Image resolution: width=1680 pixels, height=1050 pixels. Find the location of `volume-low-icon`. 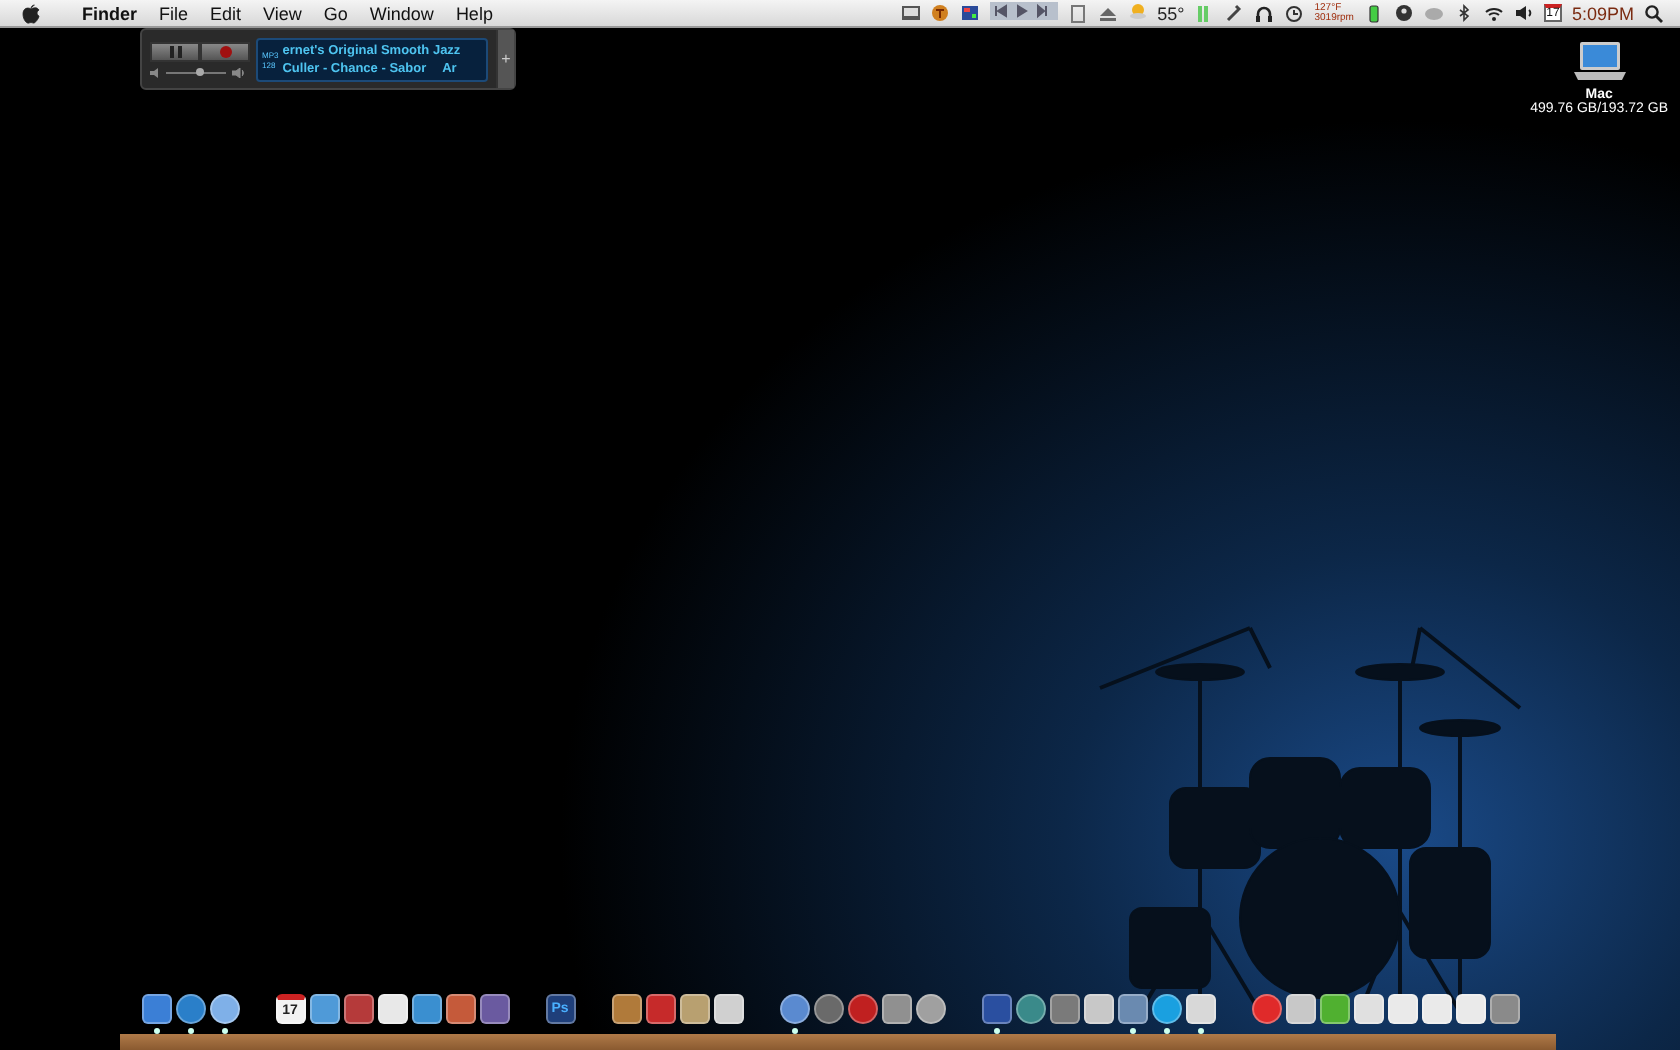

volume-low-icon is located at coordinates (155, 72).